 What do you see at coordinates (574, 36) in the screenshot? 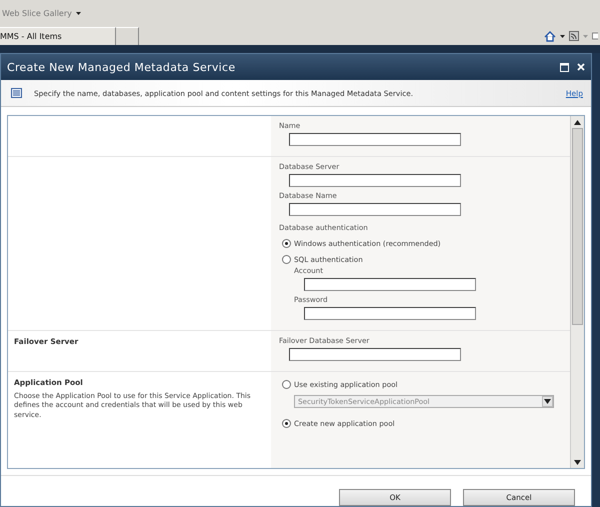
I see `feed-icon` at bounding box center [574, 36].